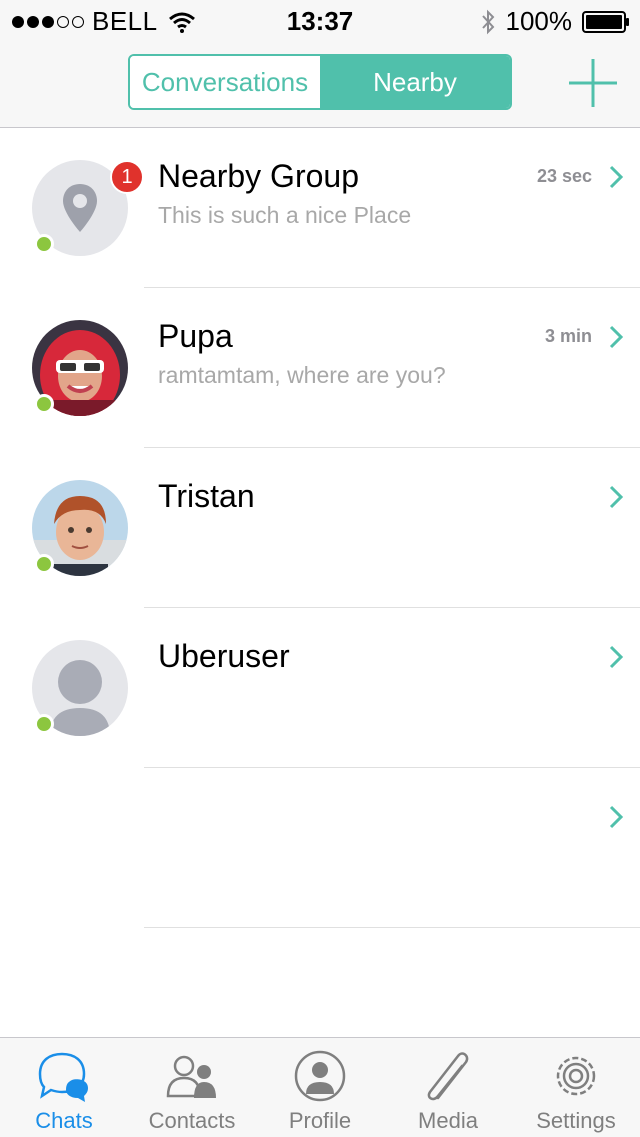  I want to click on chat-row-tristan: Tristan, so click(320, 528).